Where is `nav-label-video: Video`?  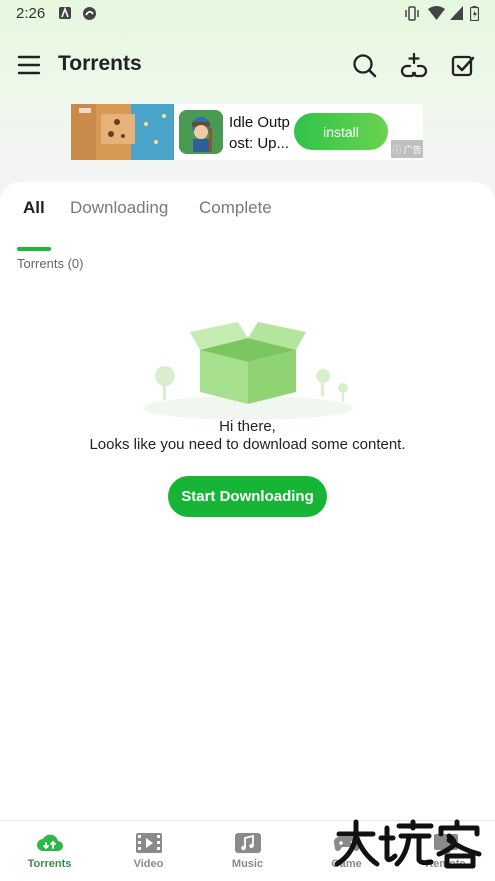
nav-label-video: Video is located at coordinates (148, 864).